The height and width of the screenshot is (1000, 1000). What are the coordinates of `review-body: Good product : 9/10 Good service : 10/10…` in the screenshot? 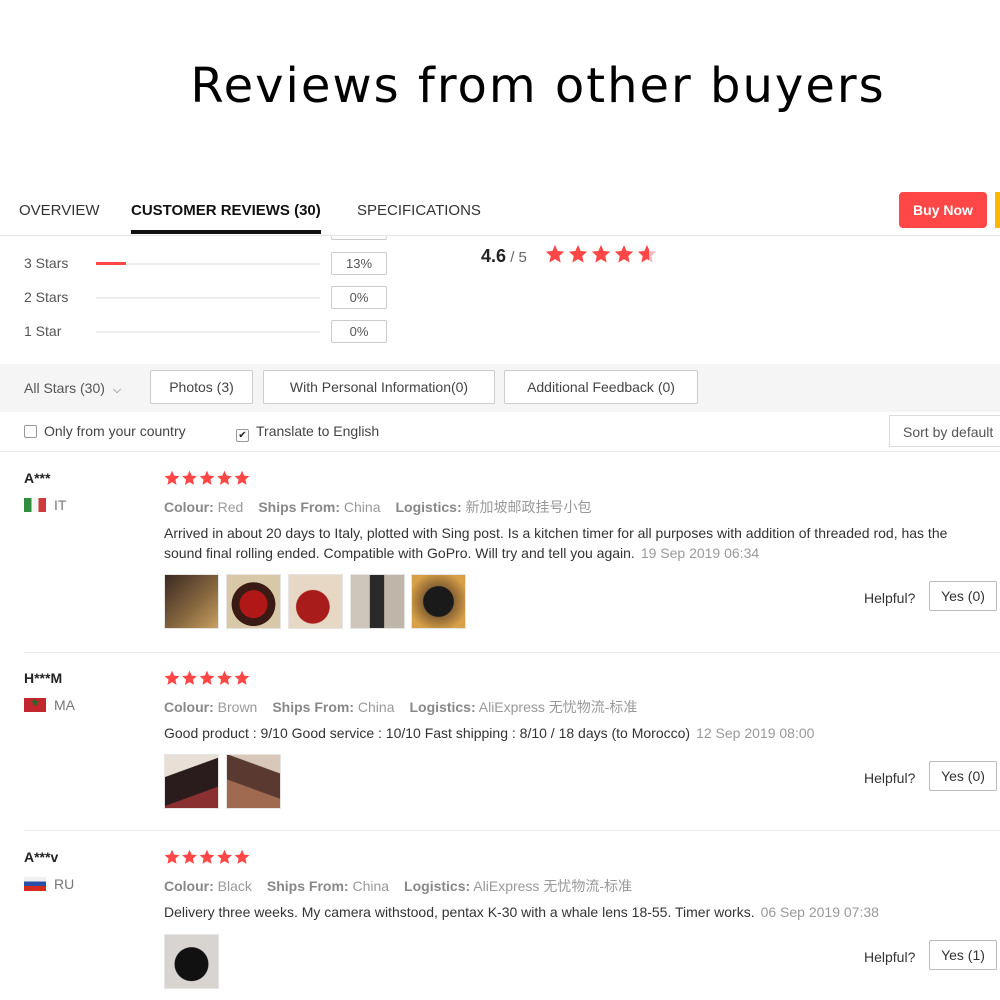 It's located at (427, 733).